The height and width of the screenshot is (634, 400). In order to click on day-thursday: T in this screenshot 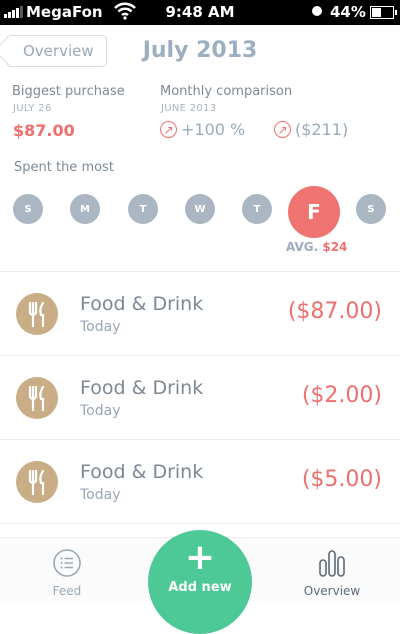, I will do `click(257, 209)`.